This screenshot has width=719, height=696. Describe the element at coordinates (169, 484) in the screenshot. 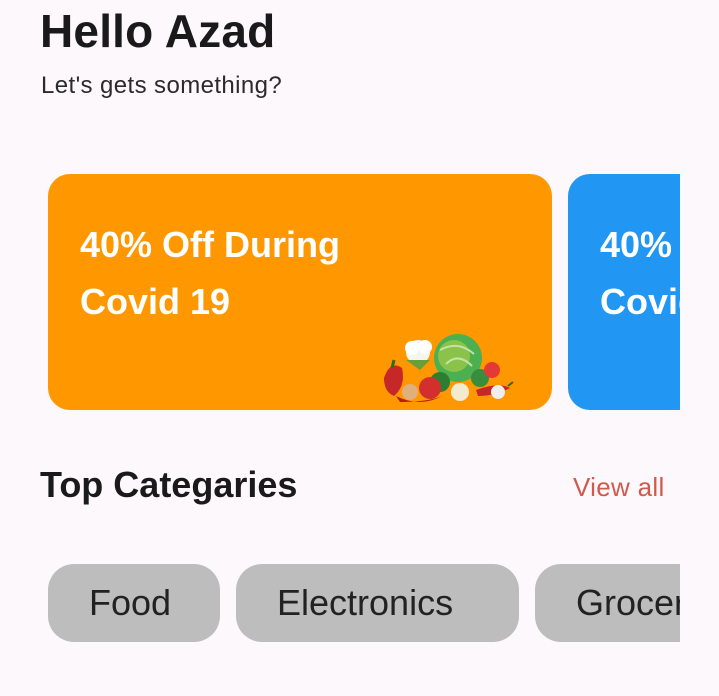

I see `top-categories-title: Top Categaries` at that location.